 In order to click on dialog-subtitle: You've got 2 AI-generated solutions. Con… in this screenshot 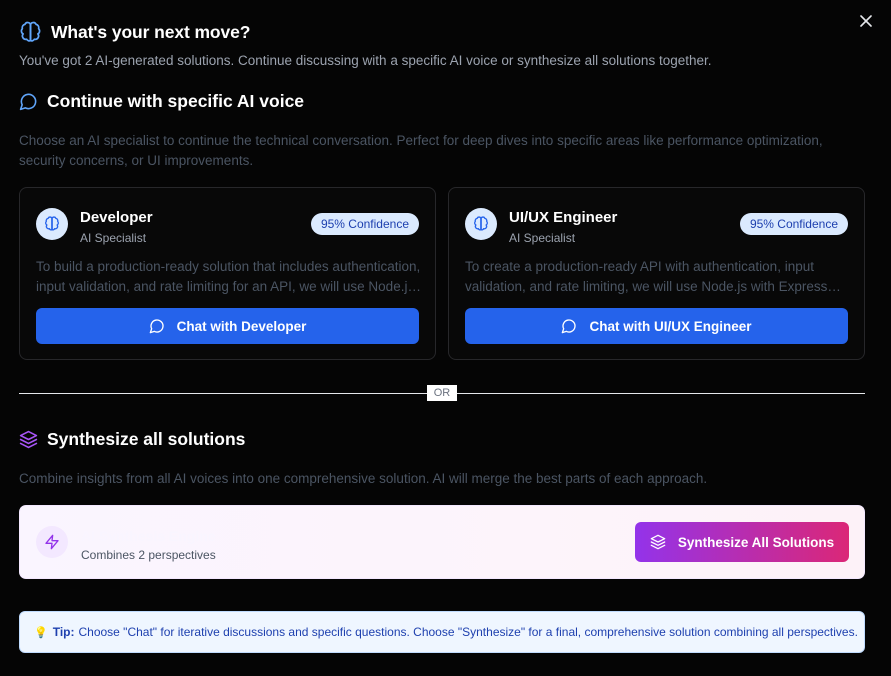, I will do `click(365, 60)`.